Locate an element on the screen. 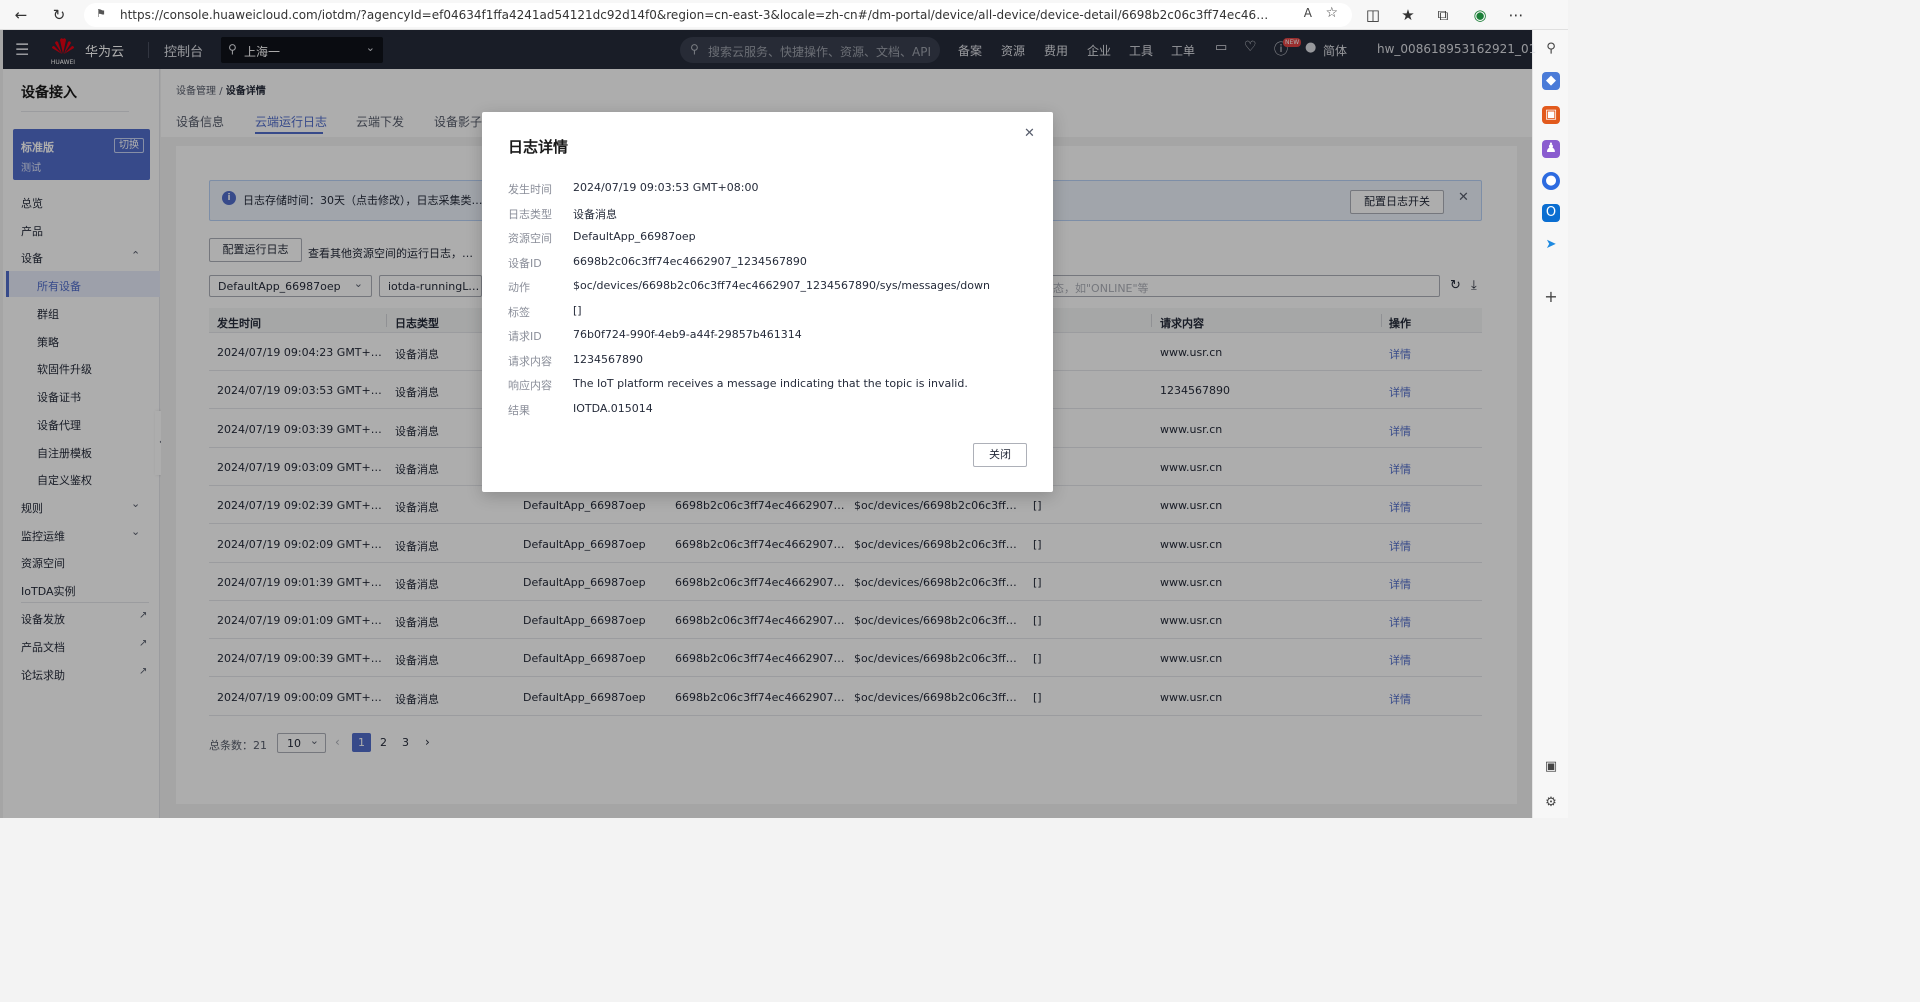 This screenshot has height=1002, width=1920. field-label: 请求ID is located at coordinates (525, 336).